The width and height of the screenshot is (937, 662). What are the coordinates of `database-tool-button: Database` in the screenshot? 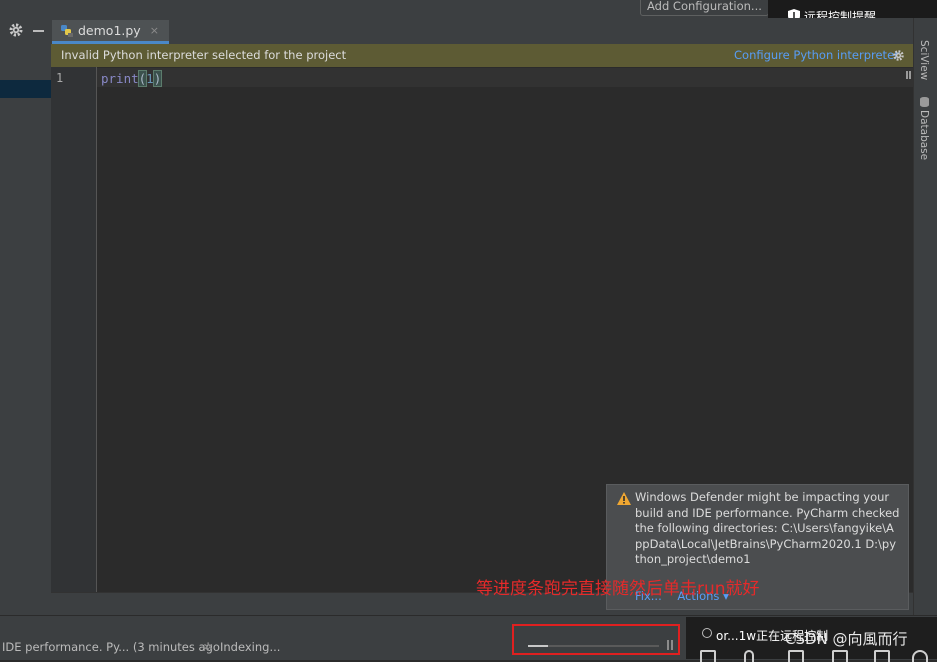 It's located at (924, 135).